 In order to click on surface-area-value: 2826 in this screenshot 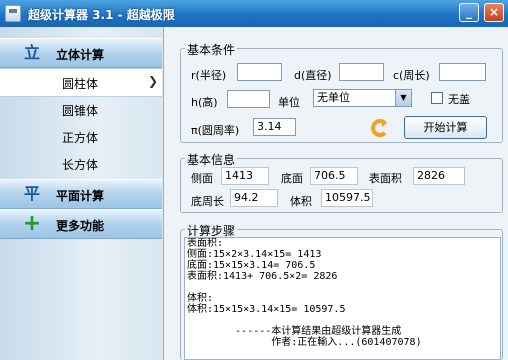, I will do `click(439, 176)`.